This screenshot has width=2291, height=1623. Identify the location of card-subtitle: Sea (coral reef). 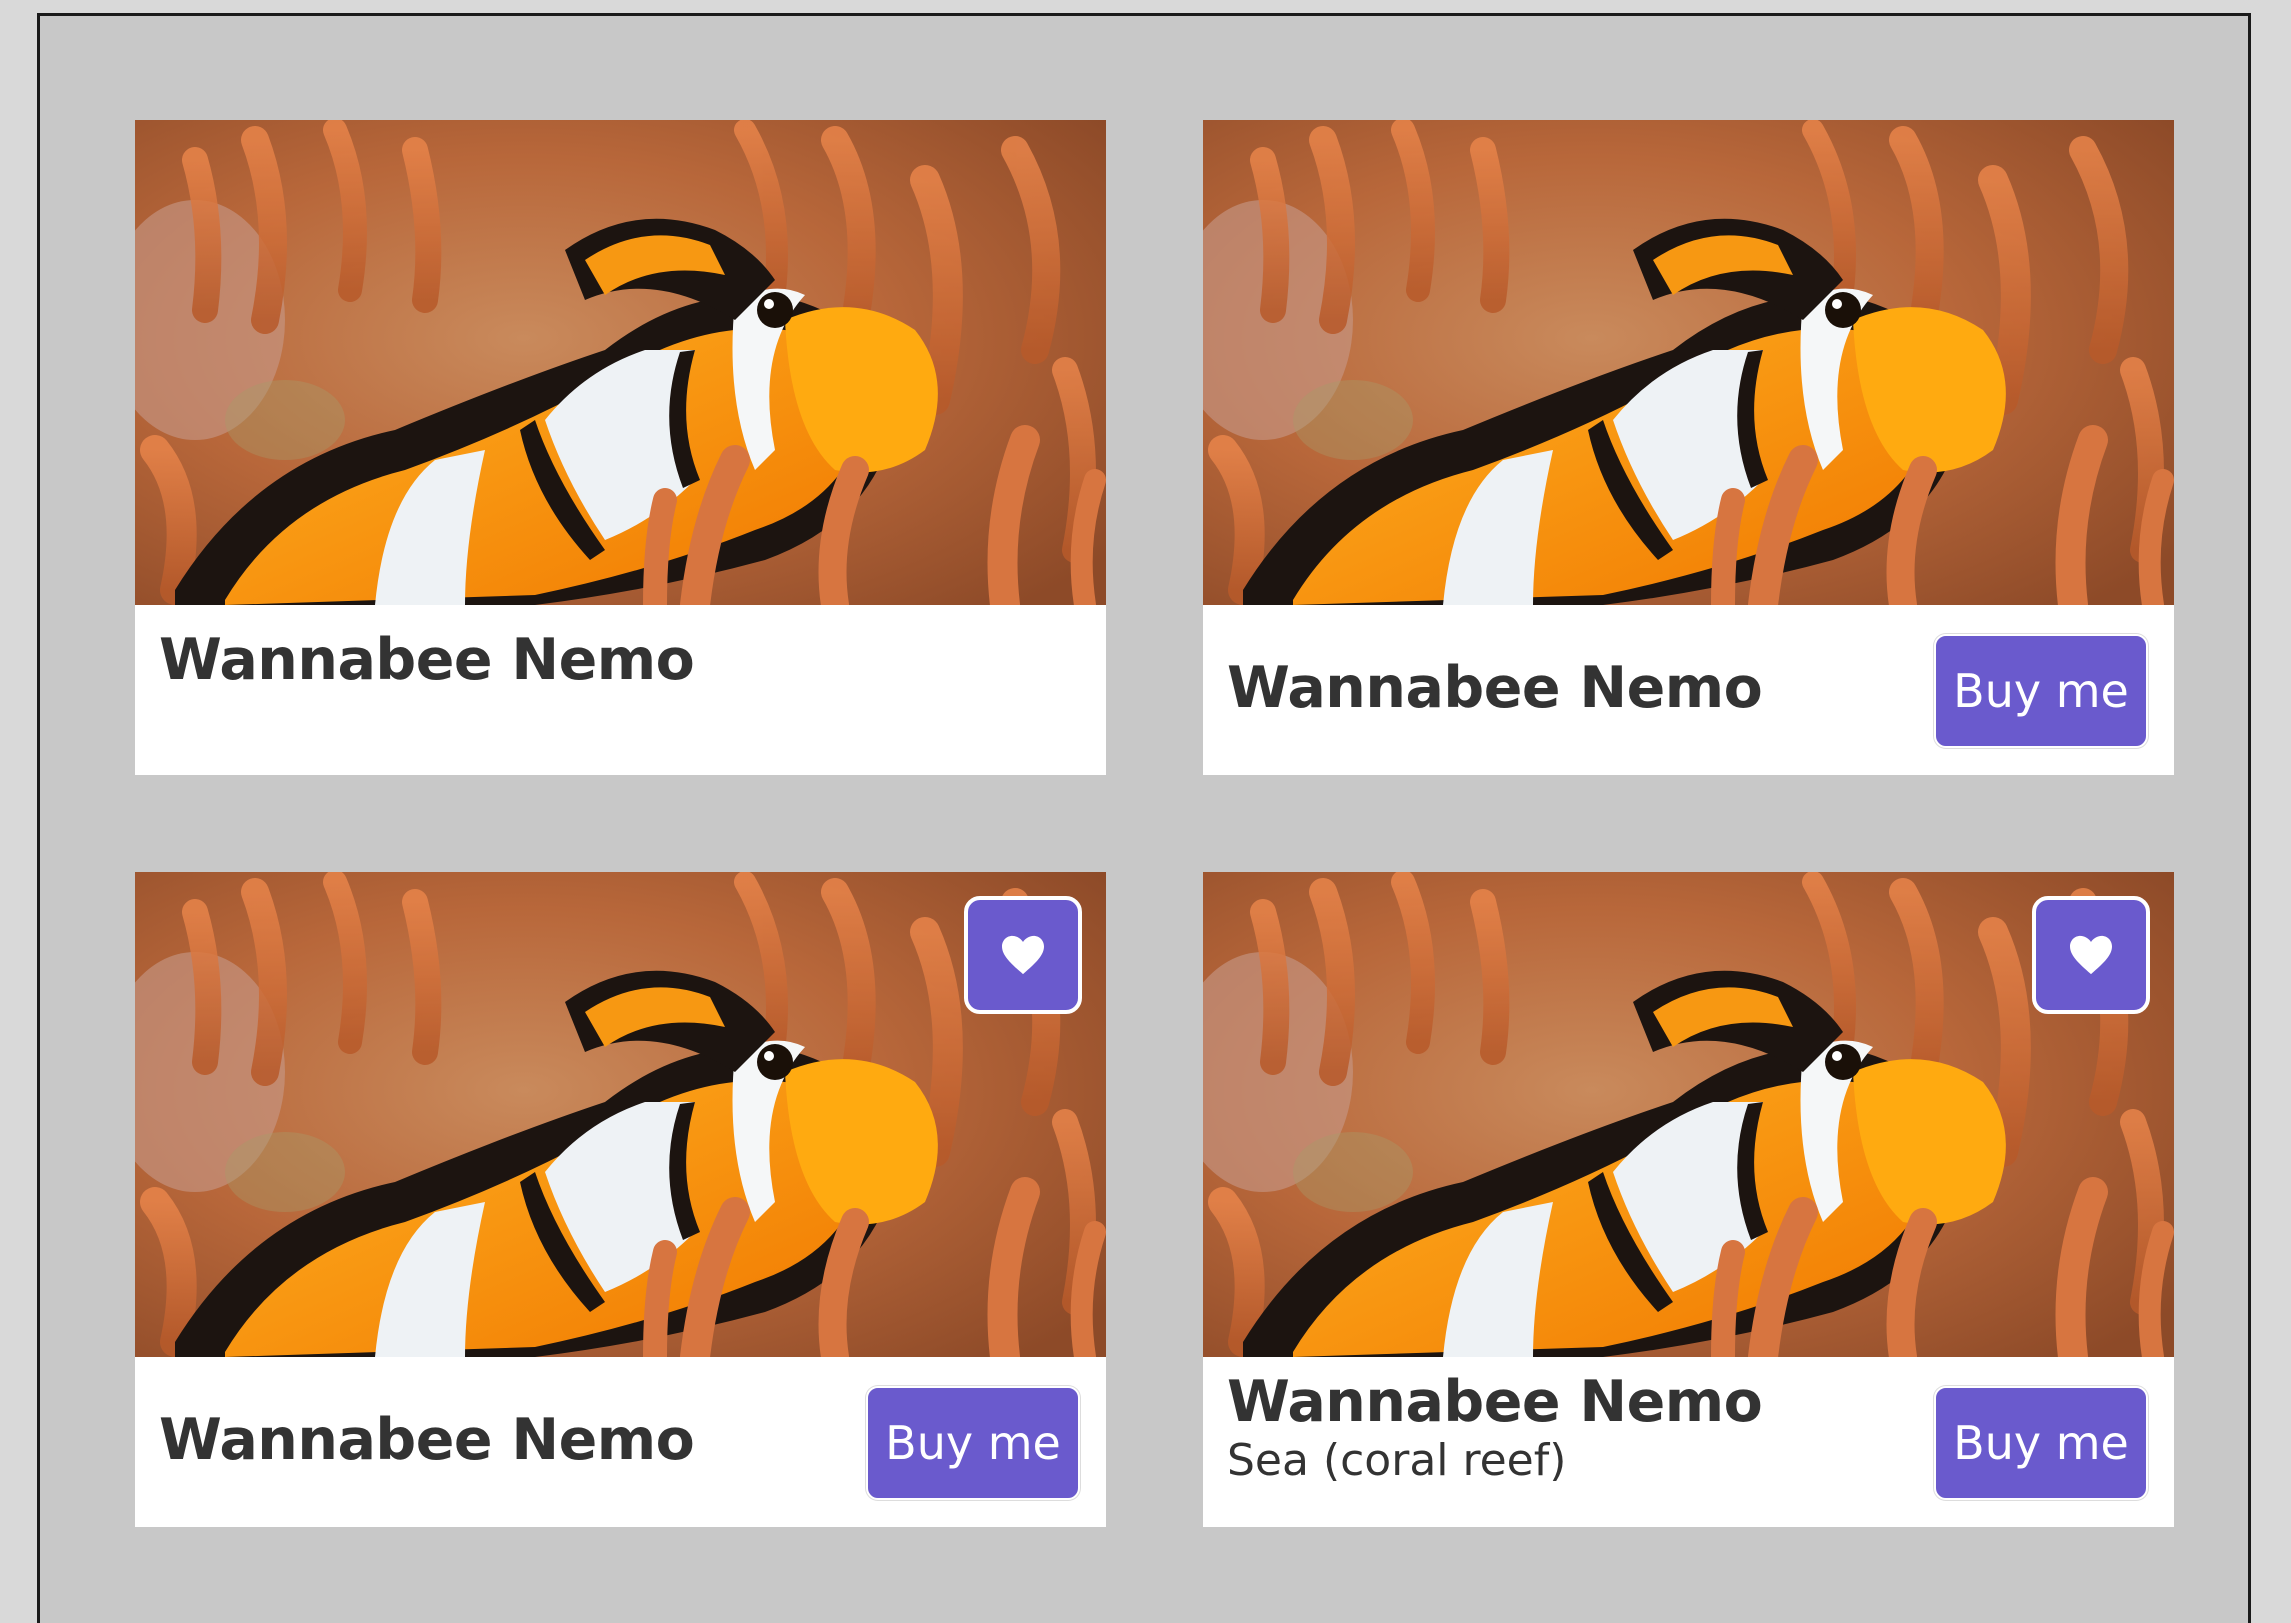
(1397, 1460).